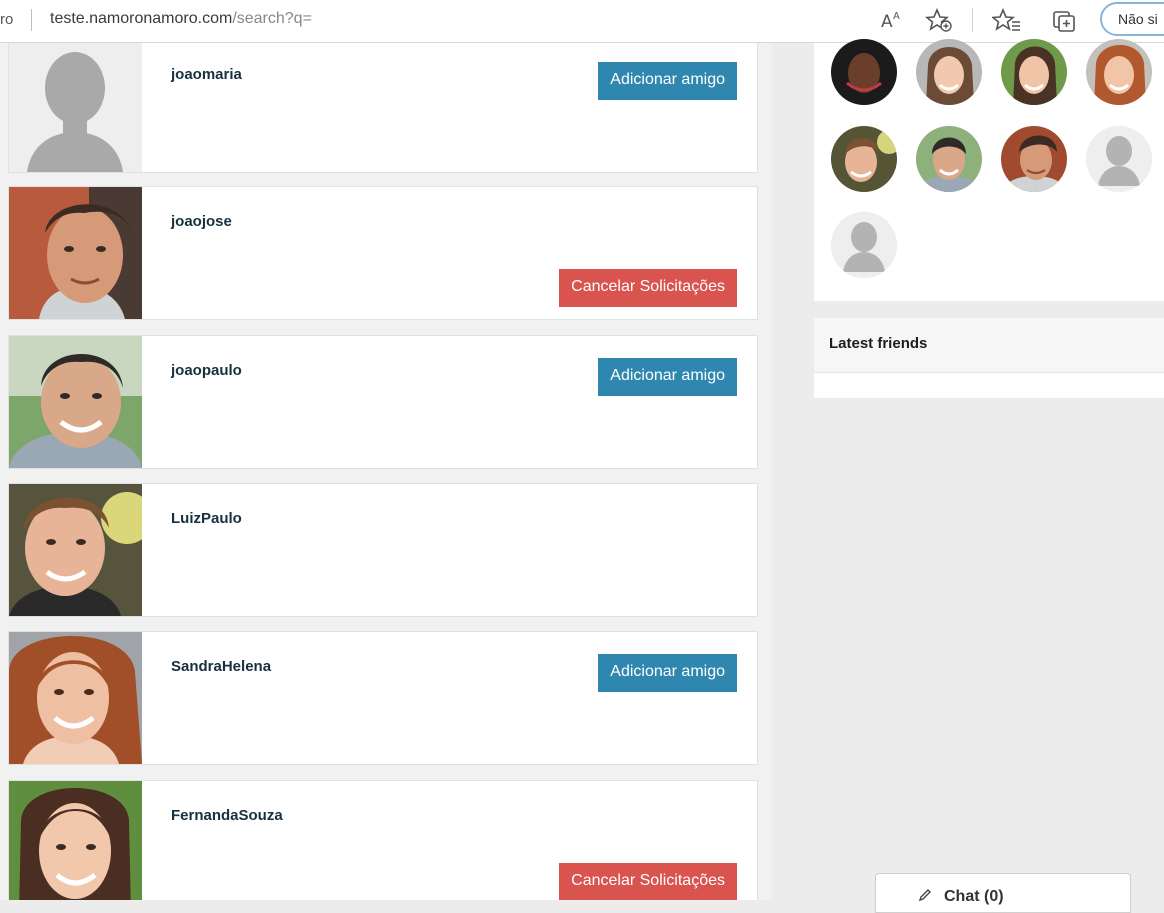 Image resolution: width=1164 pixels, height=913 pixels. What do you see at coordinates (974, 896) in the screenshot?
I see `chat-label: Chat (0)` at bounding box center [974, 896].